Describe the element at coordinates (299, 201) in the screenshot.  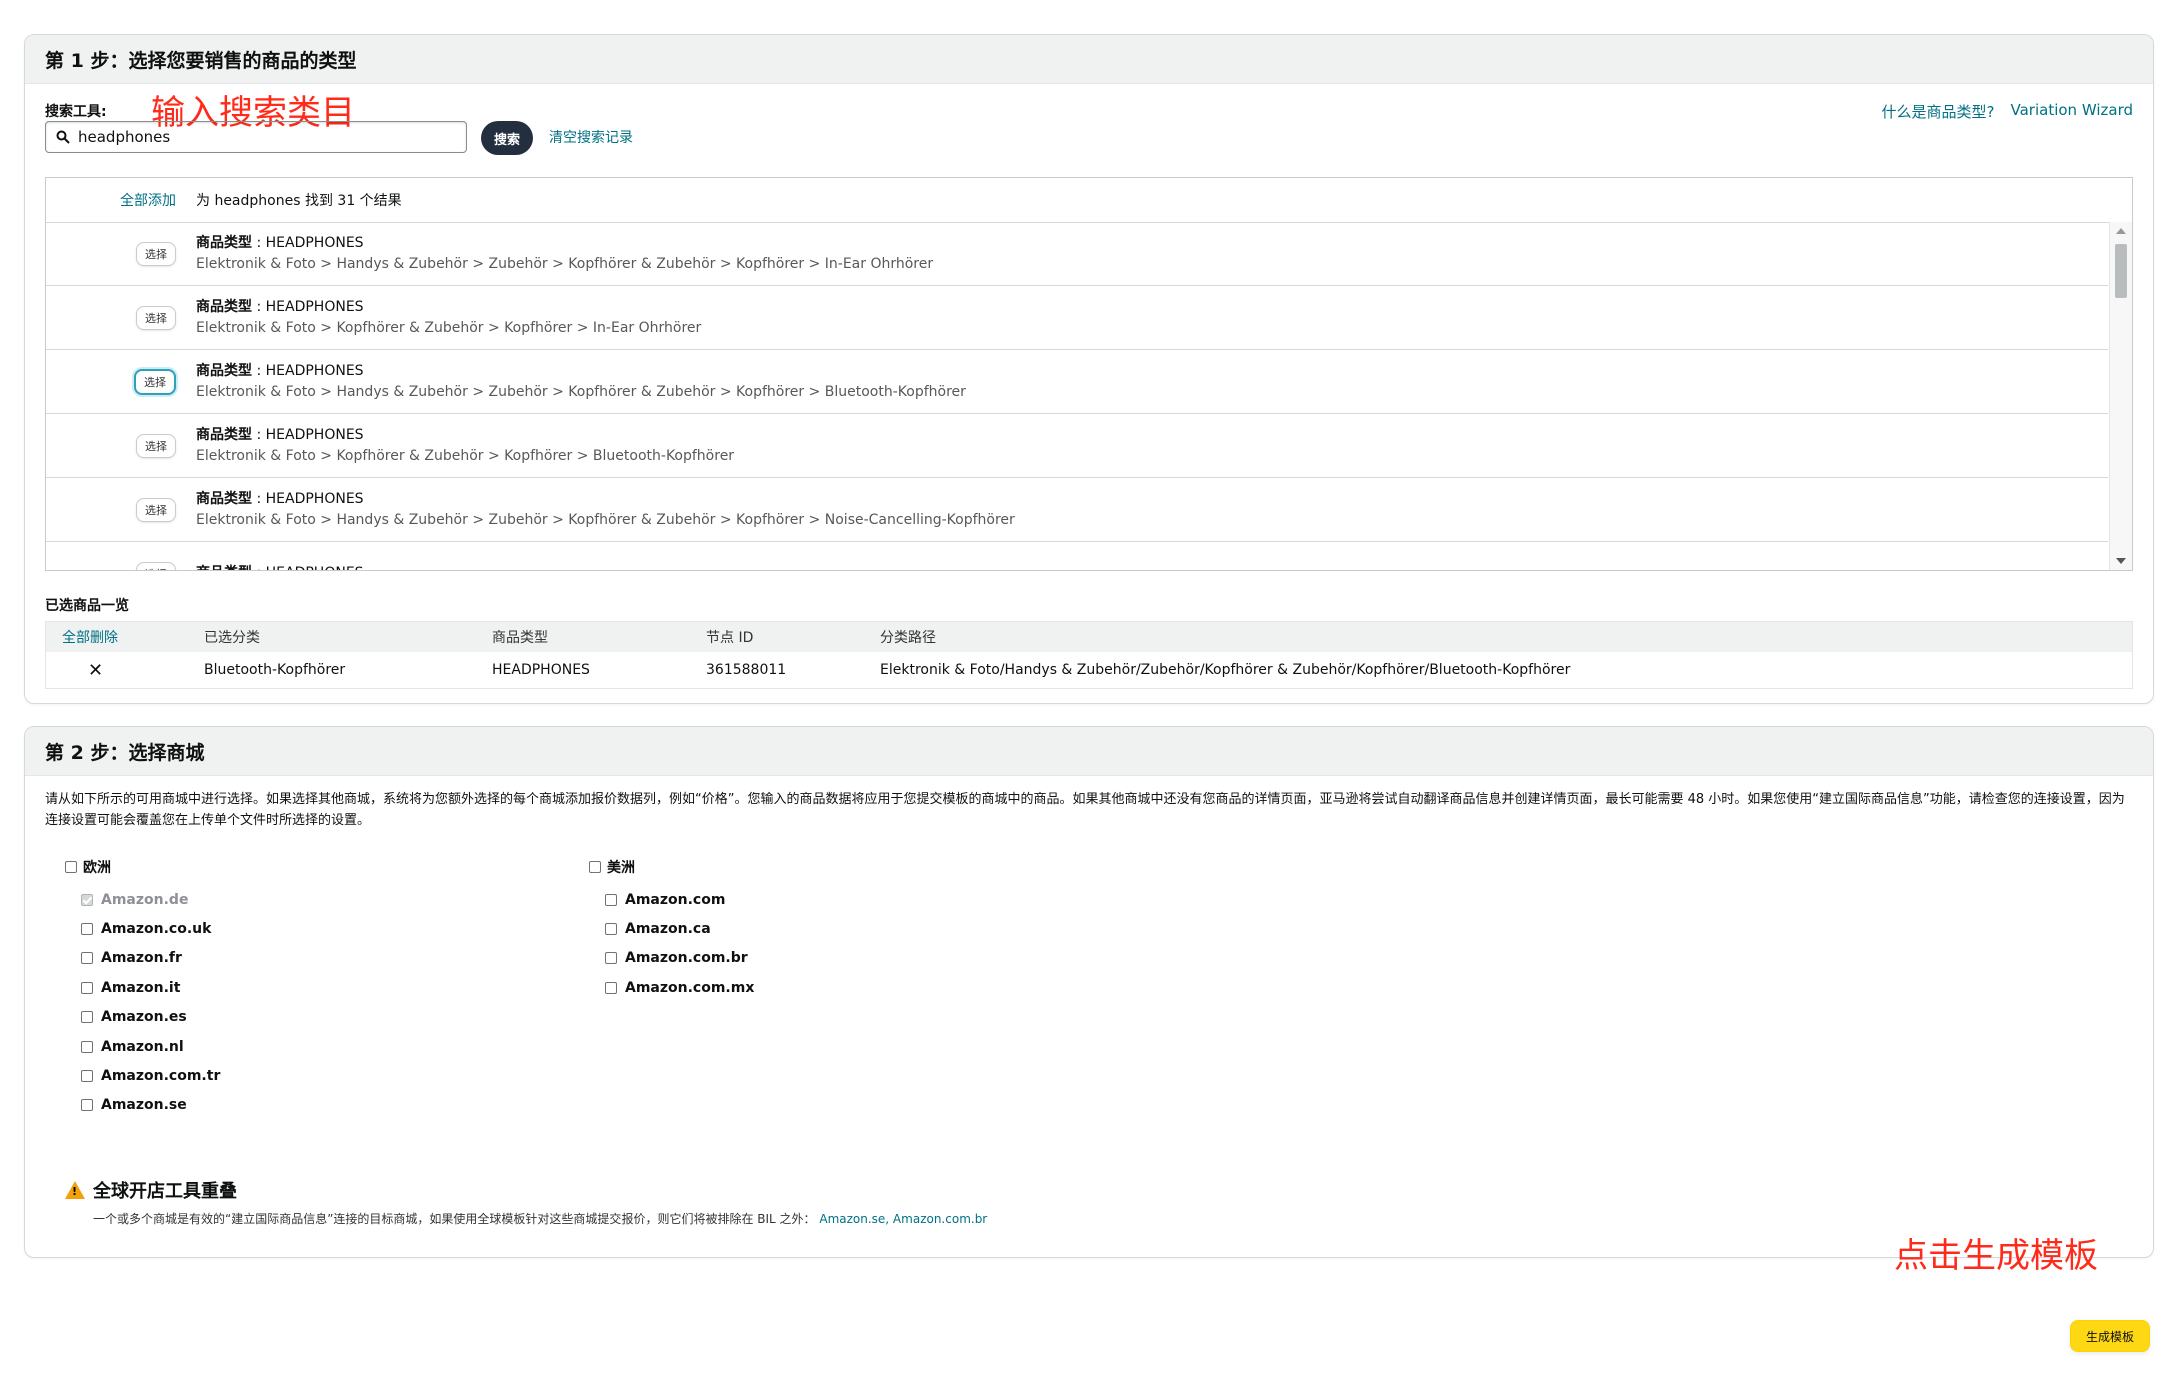
I see `results-summary: 为 headphones 找到 31 个结果` at that location.